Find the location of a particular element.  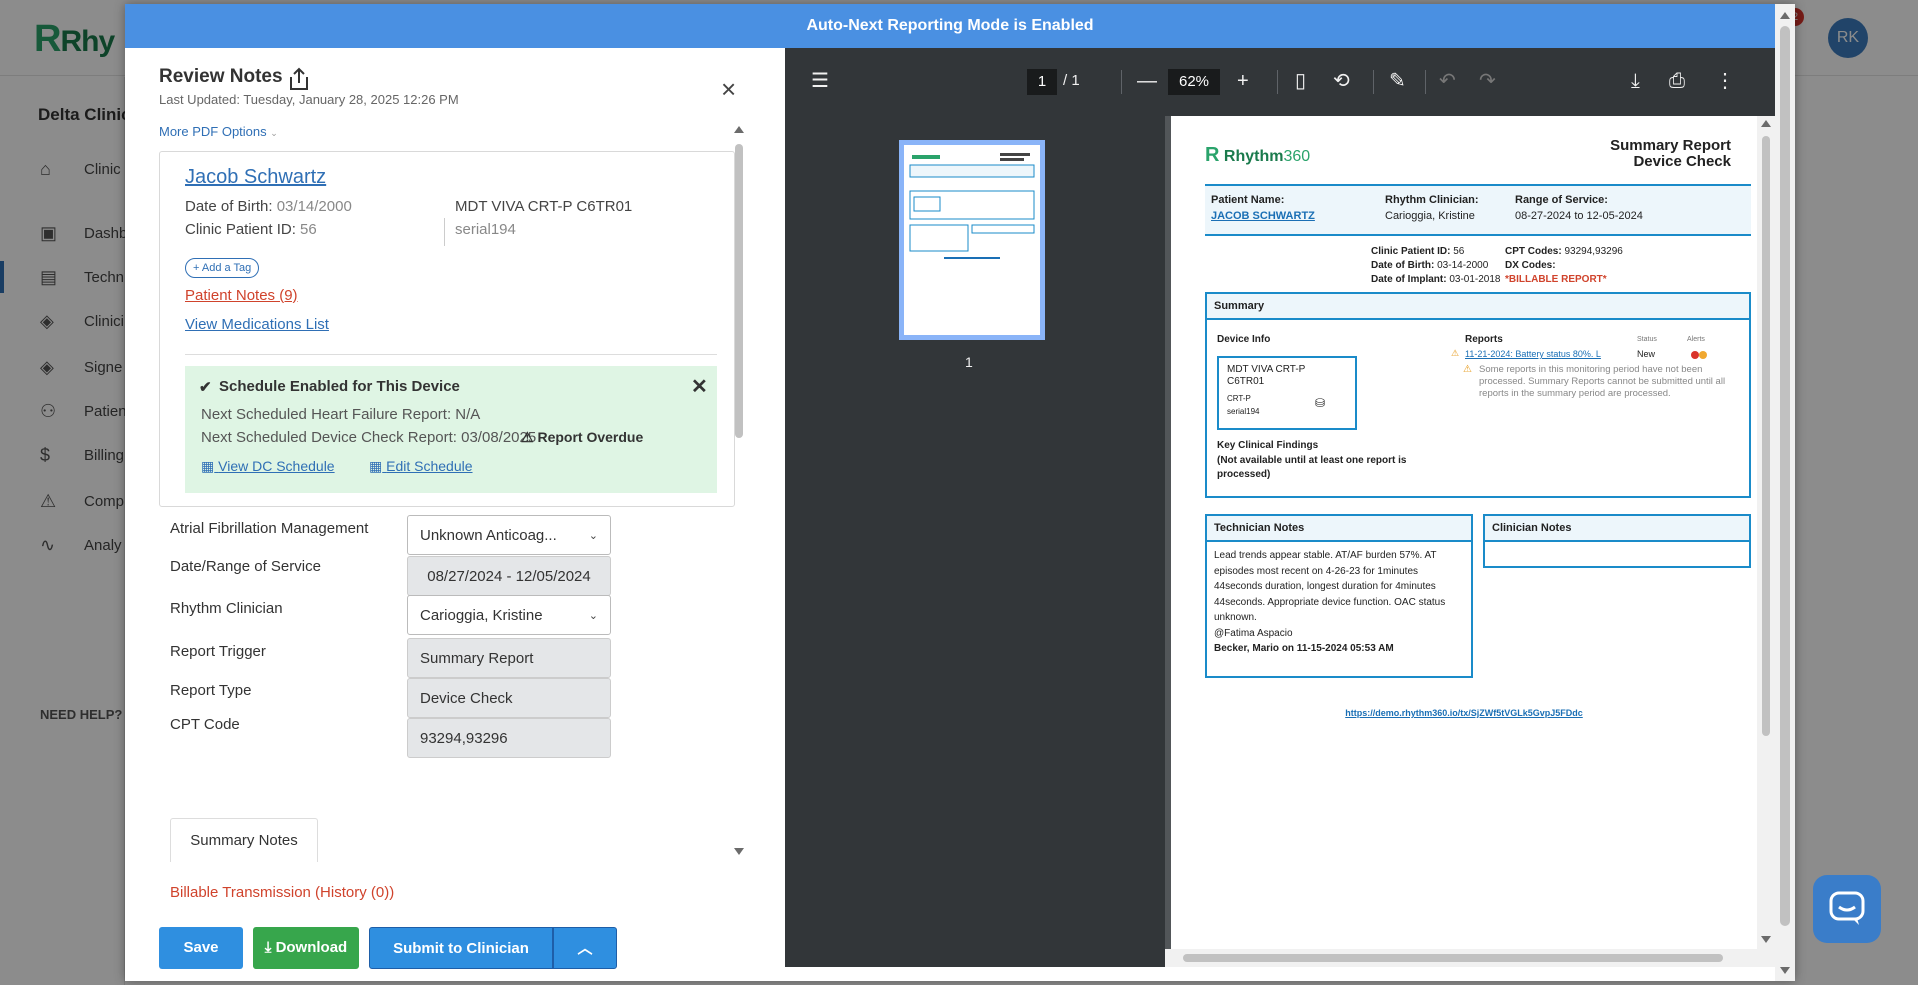

key-findings-heading: Key Clinical Findings is located at coordinates (1268, 445).